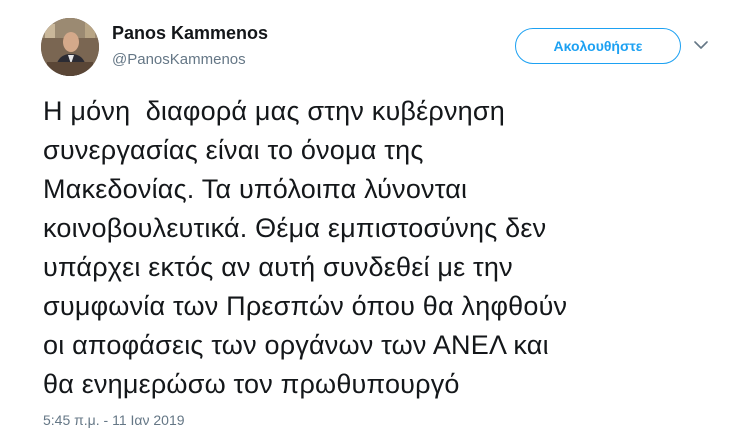  I want to click on display-name: Panos Kammenos, so click(190, 33).